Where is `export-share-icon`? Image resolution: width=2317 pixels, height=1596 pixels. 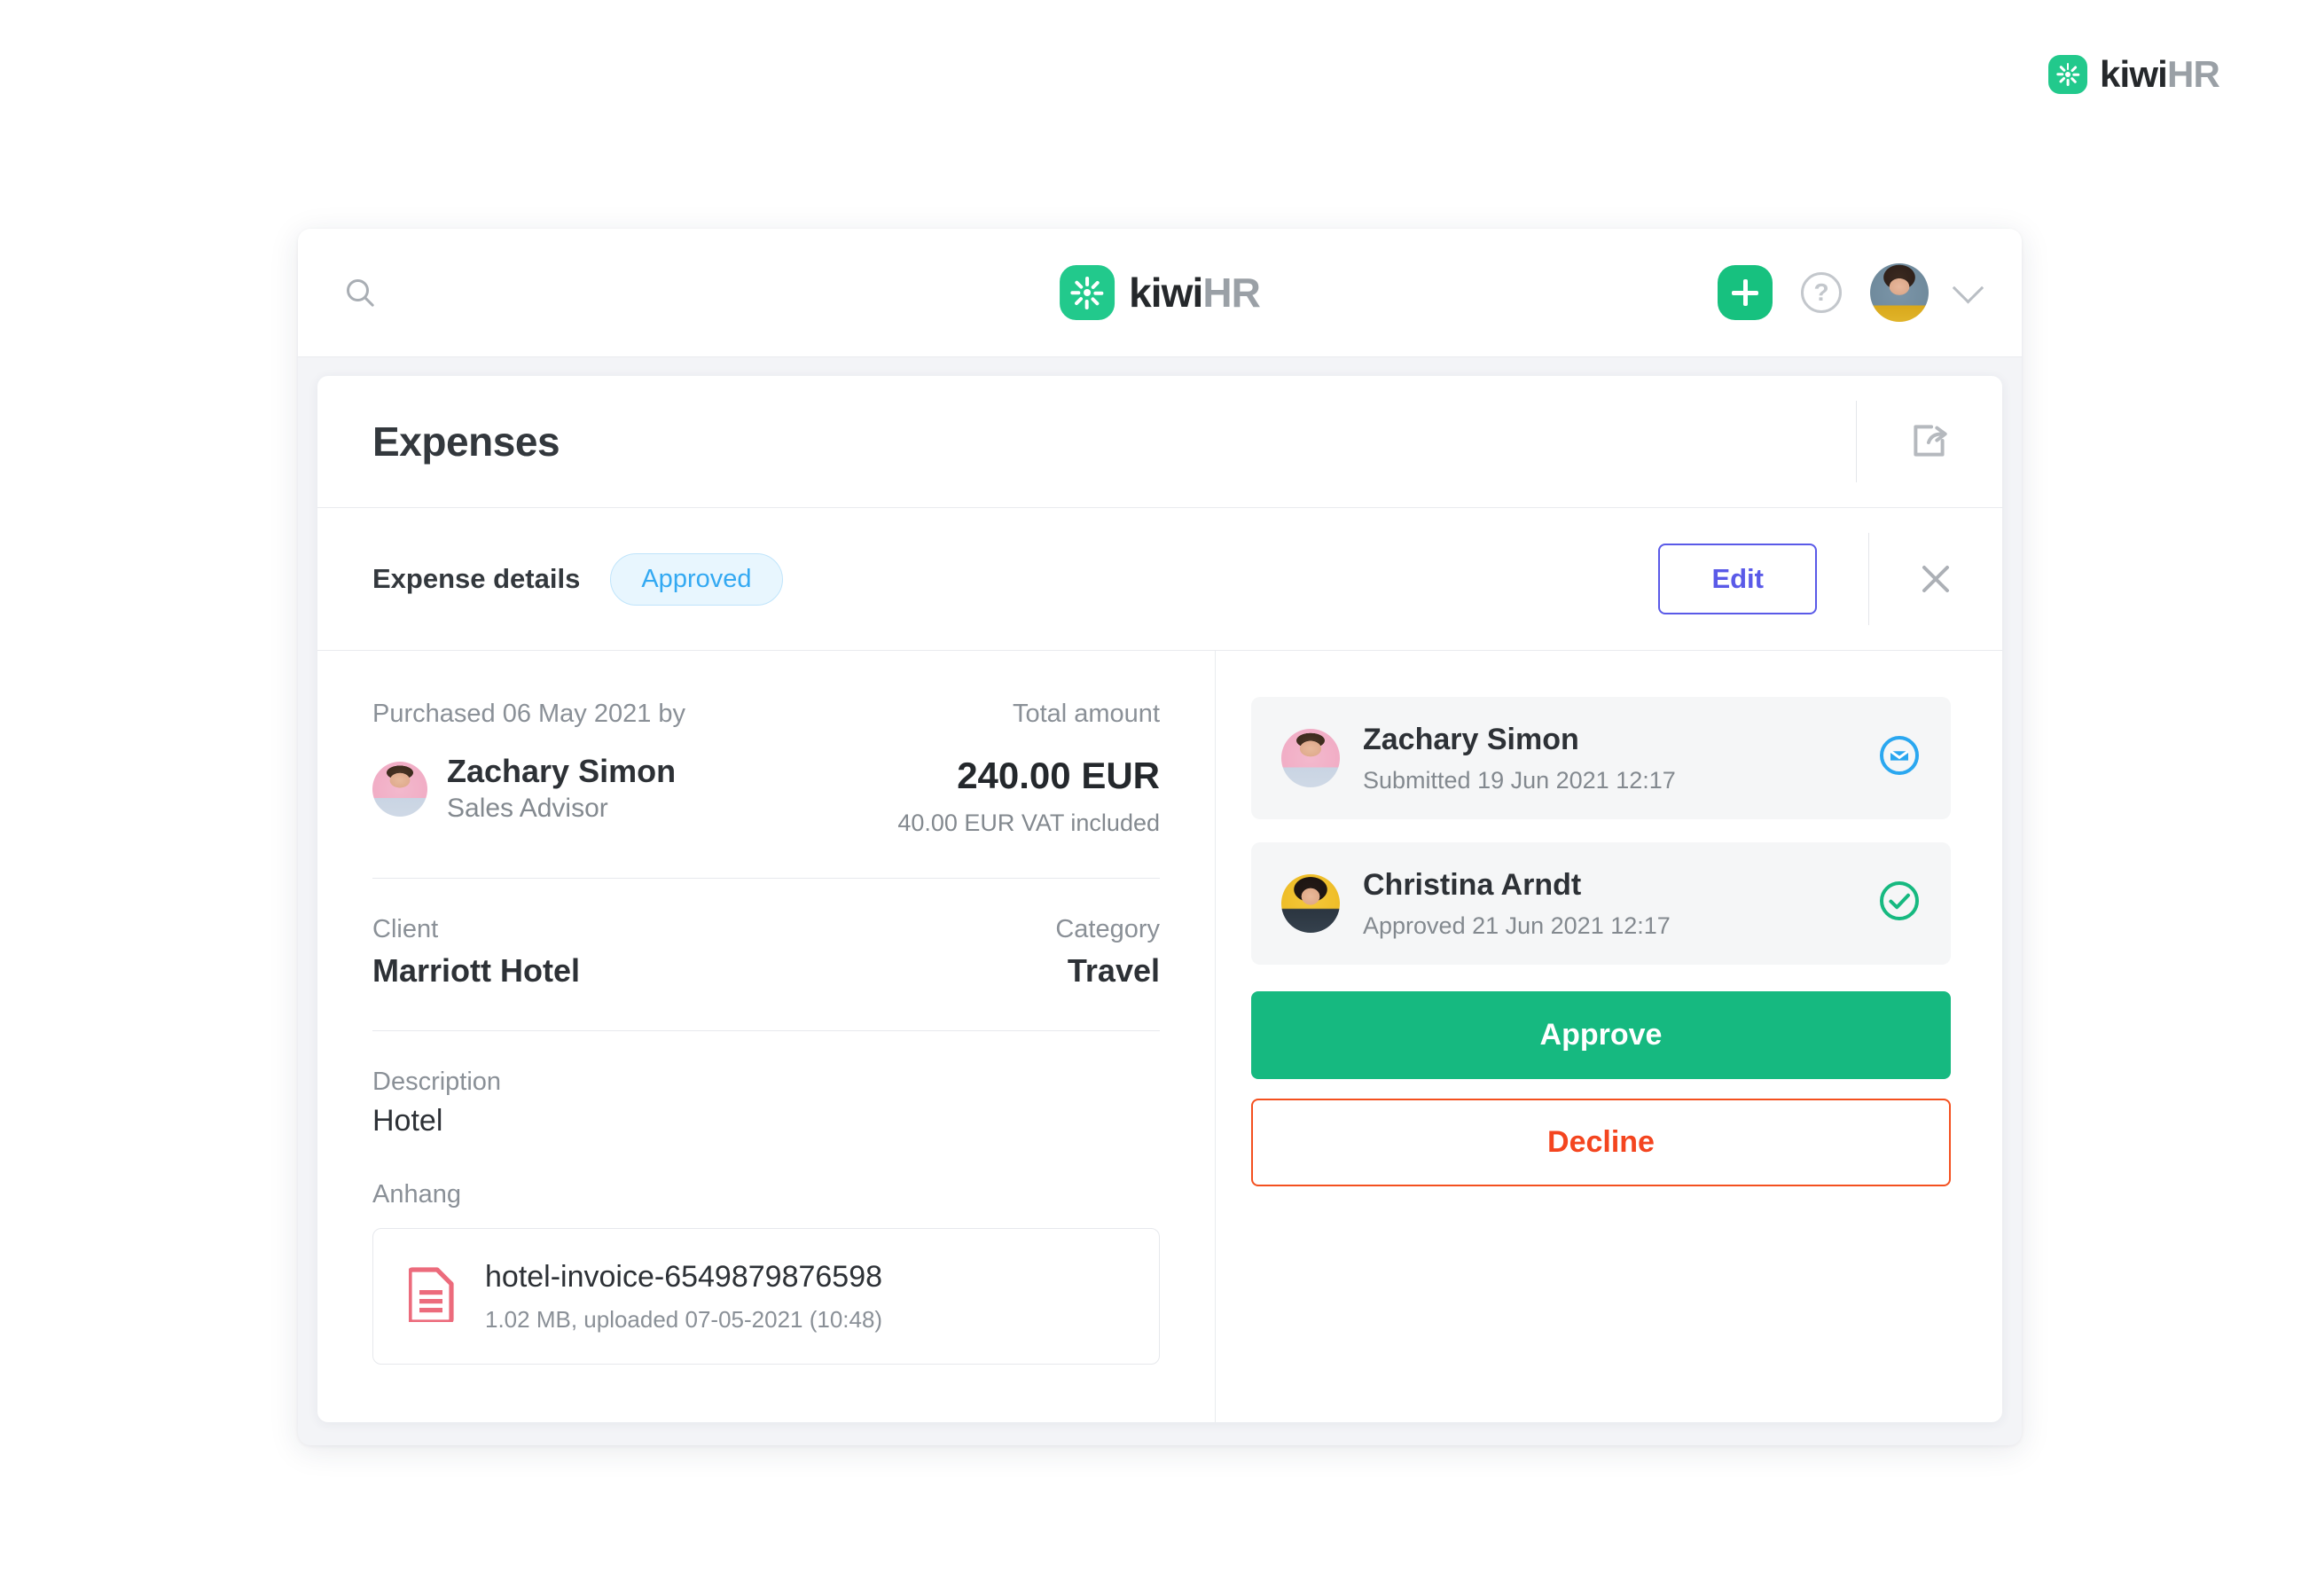 export-share-icon is located at coordinates (1929, 442).